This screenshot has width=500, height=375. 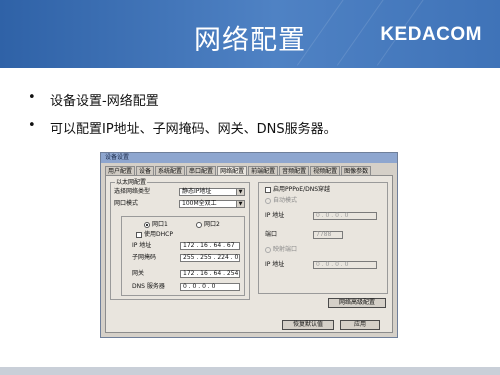 What do you see at coordinates (285, 200) in the screenshot?
I see `auto-mode-label: 自动模式` at bounding box center [285, 200].